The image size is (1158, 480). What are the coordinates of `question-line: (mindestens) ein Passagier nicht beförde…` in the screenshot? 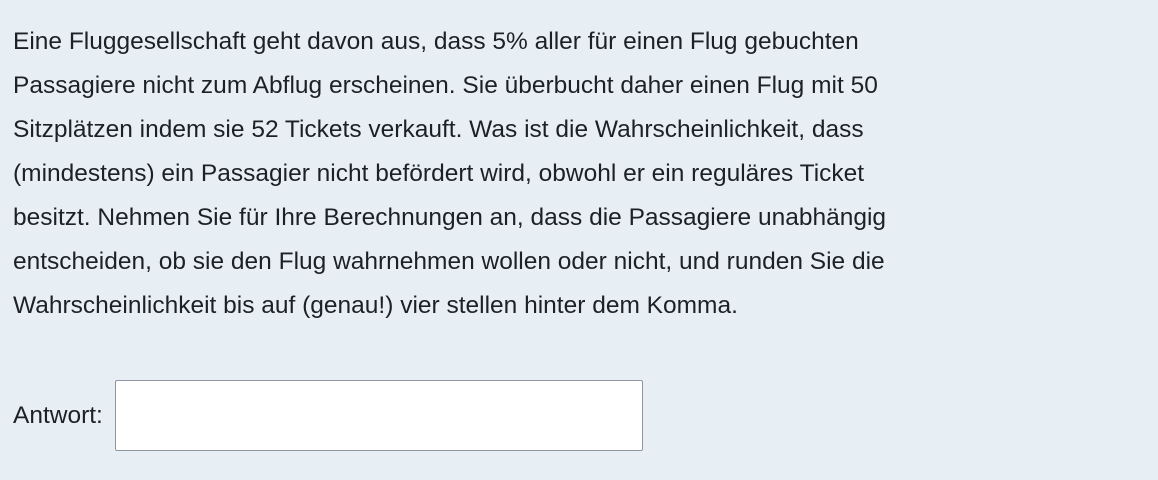 It's located at (439, 173).